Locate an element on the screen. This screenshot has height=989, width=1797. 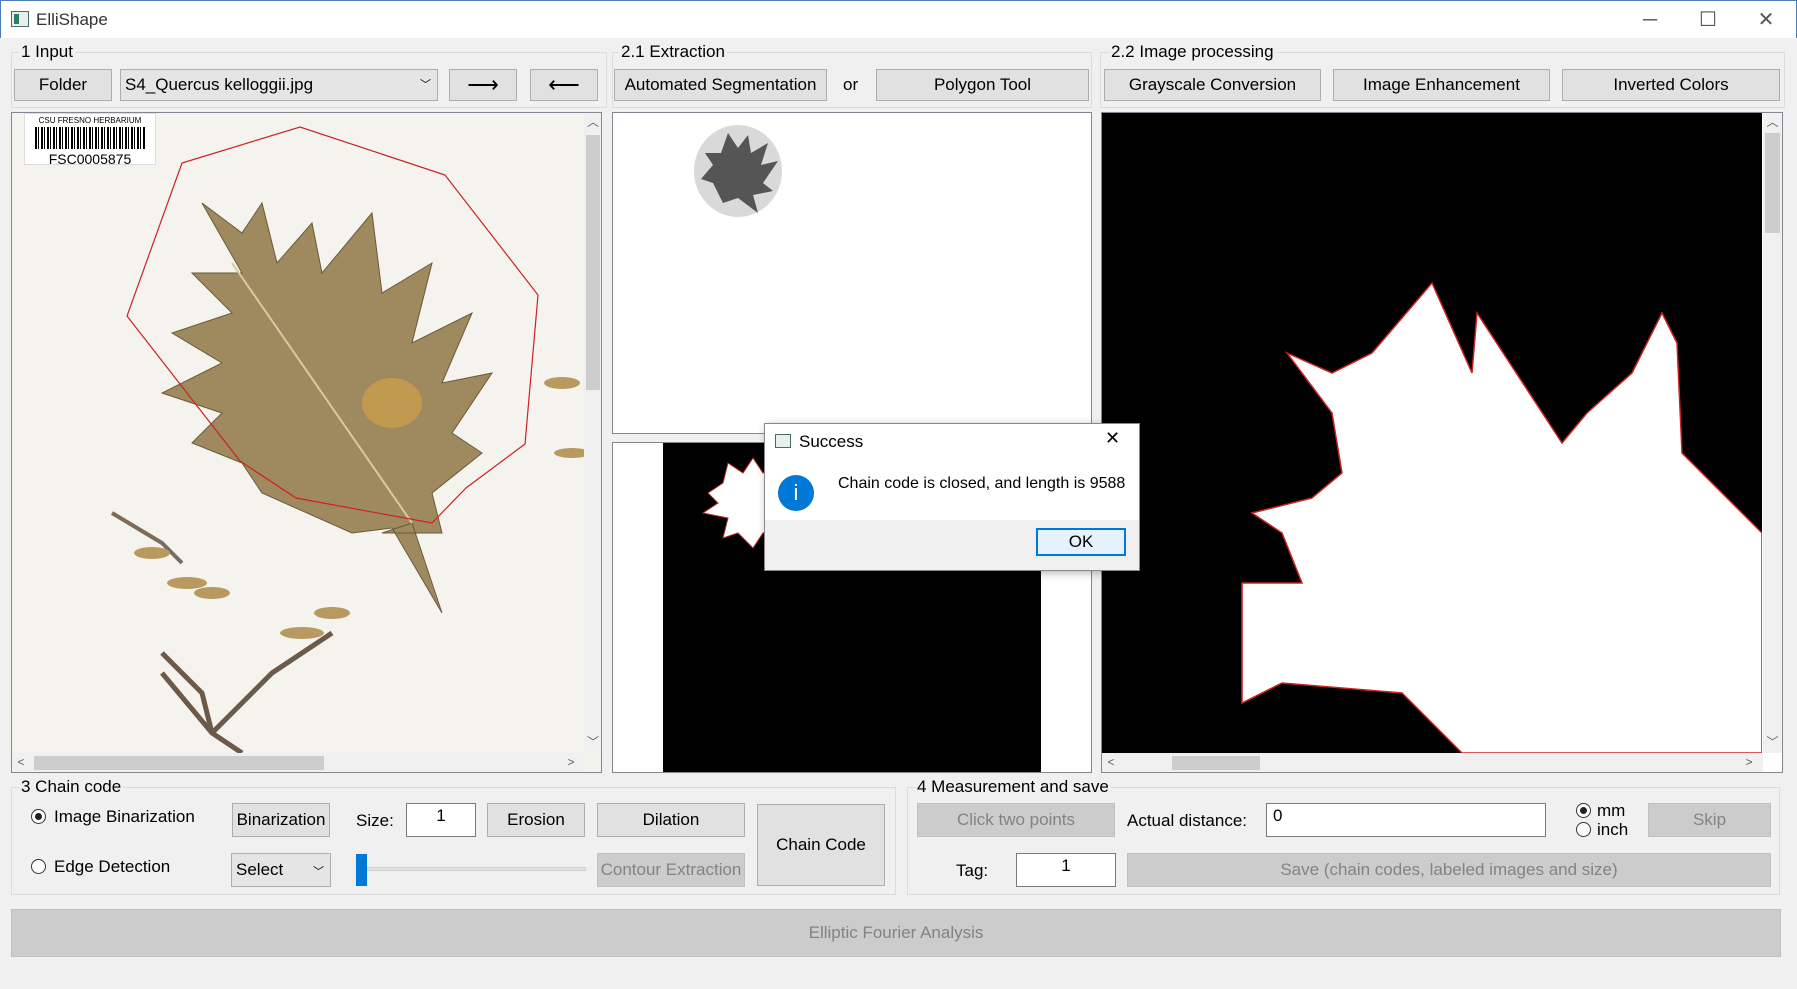
inverted-colors-button: Inverted Colors is located at coordinates (1671, 85).